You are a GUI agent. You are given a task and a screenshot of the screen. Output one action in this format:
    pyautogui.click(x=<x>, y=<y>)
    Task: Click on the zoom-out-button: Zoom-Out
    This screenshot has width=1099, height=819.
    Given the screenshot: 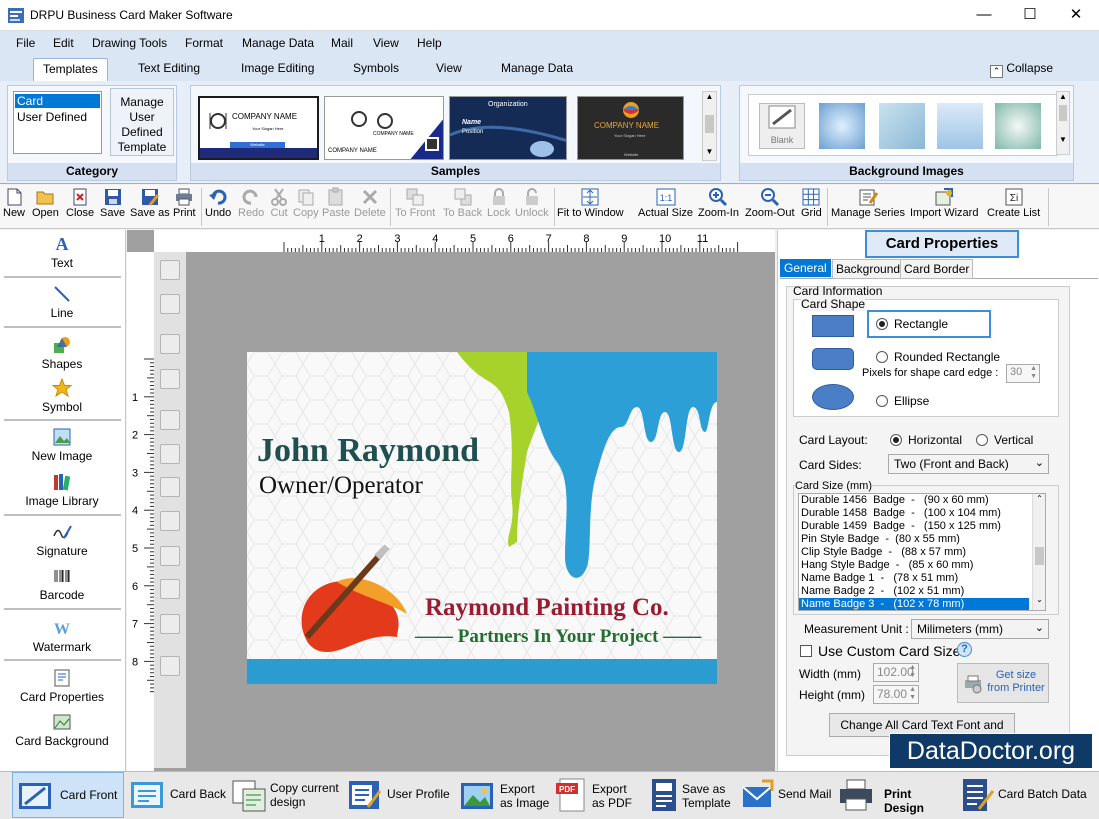 What is the action you would take?
    pyautogui.click(x=770, y=203)
    